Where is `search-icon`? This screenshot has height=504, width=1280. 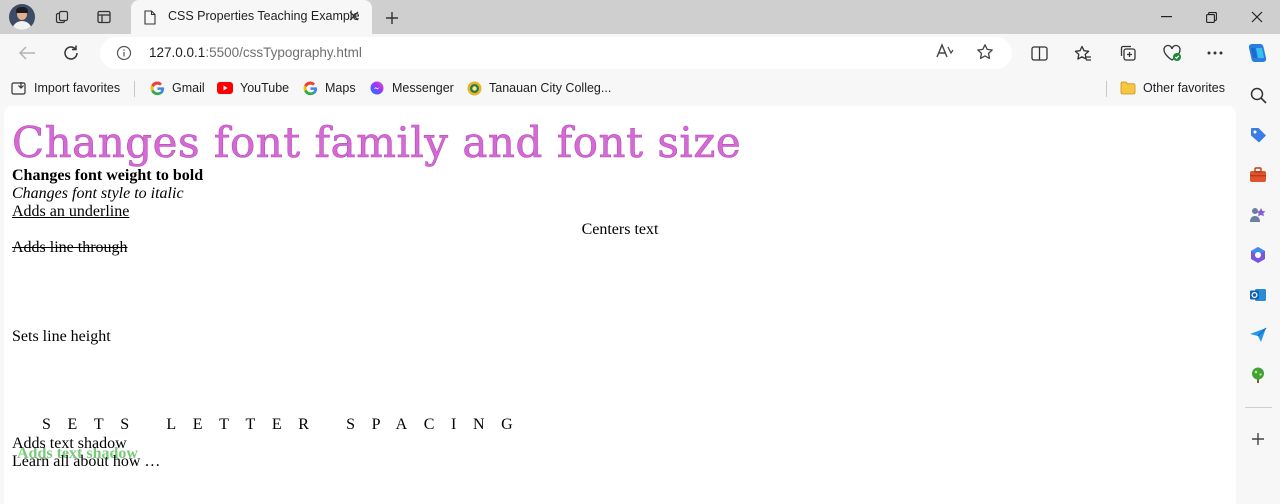
search-icon is located at coordinates (1258, 95).